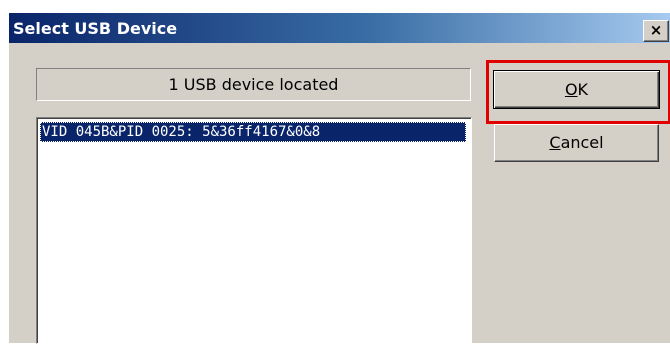  Describe the element at coordinates (253, 132) in the screenshot. I see `list-item: VID 045B&PID 0025: 5&36ff4167&0&8` at that location.